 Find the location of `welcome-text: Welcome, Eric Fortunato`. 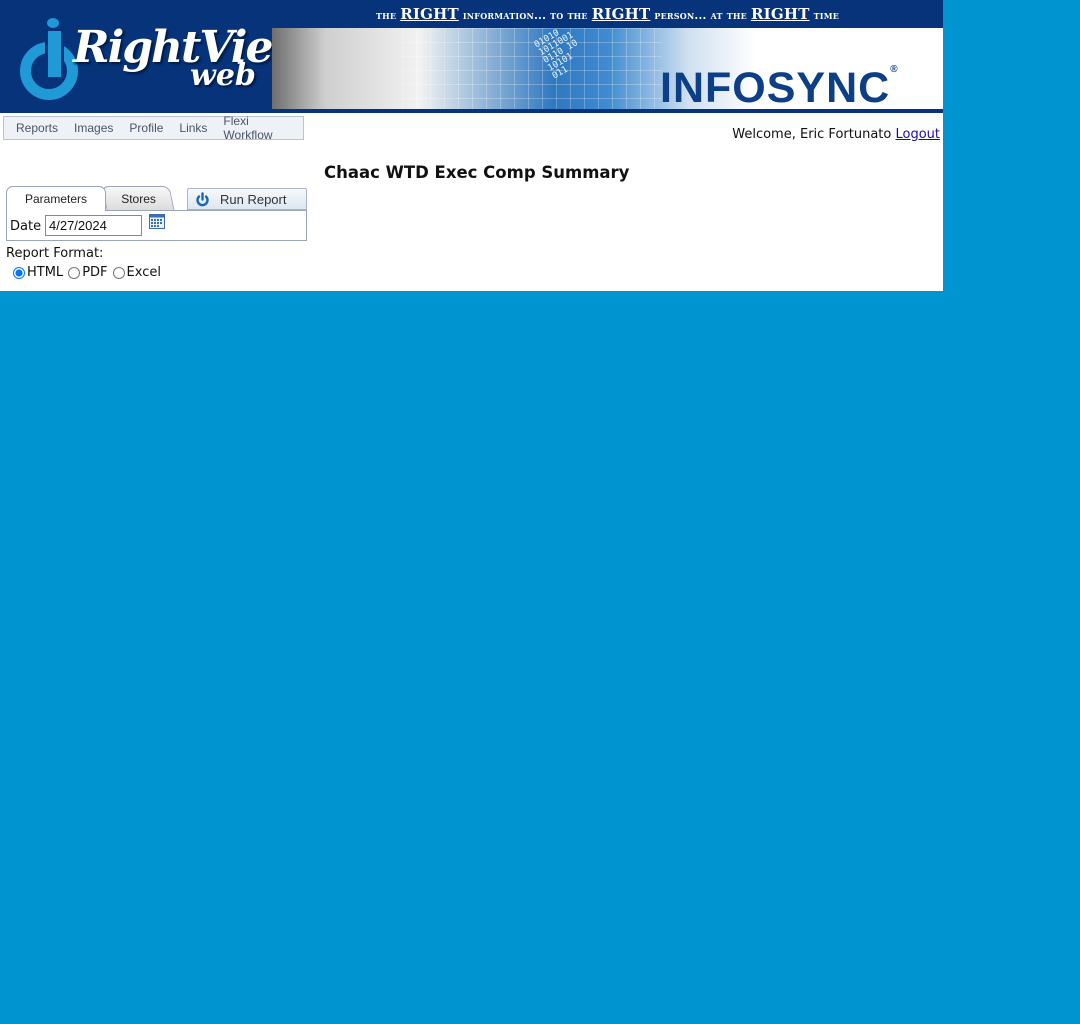

welcome-text: Welcome, Eric Fortunato is located at coordinates (812, 134).